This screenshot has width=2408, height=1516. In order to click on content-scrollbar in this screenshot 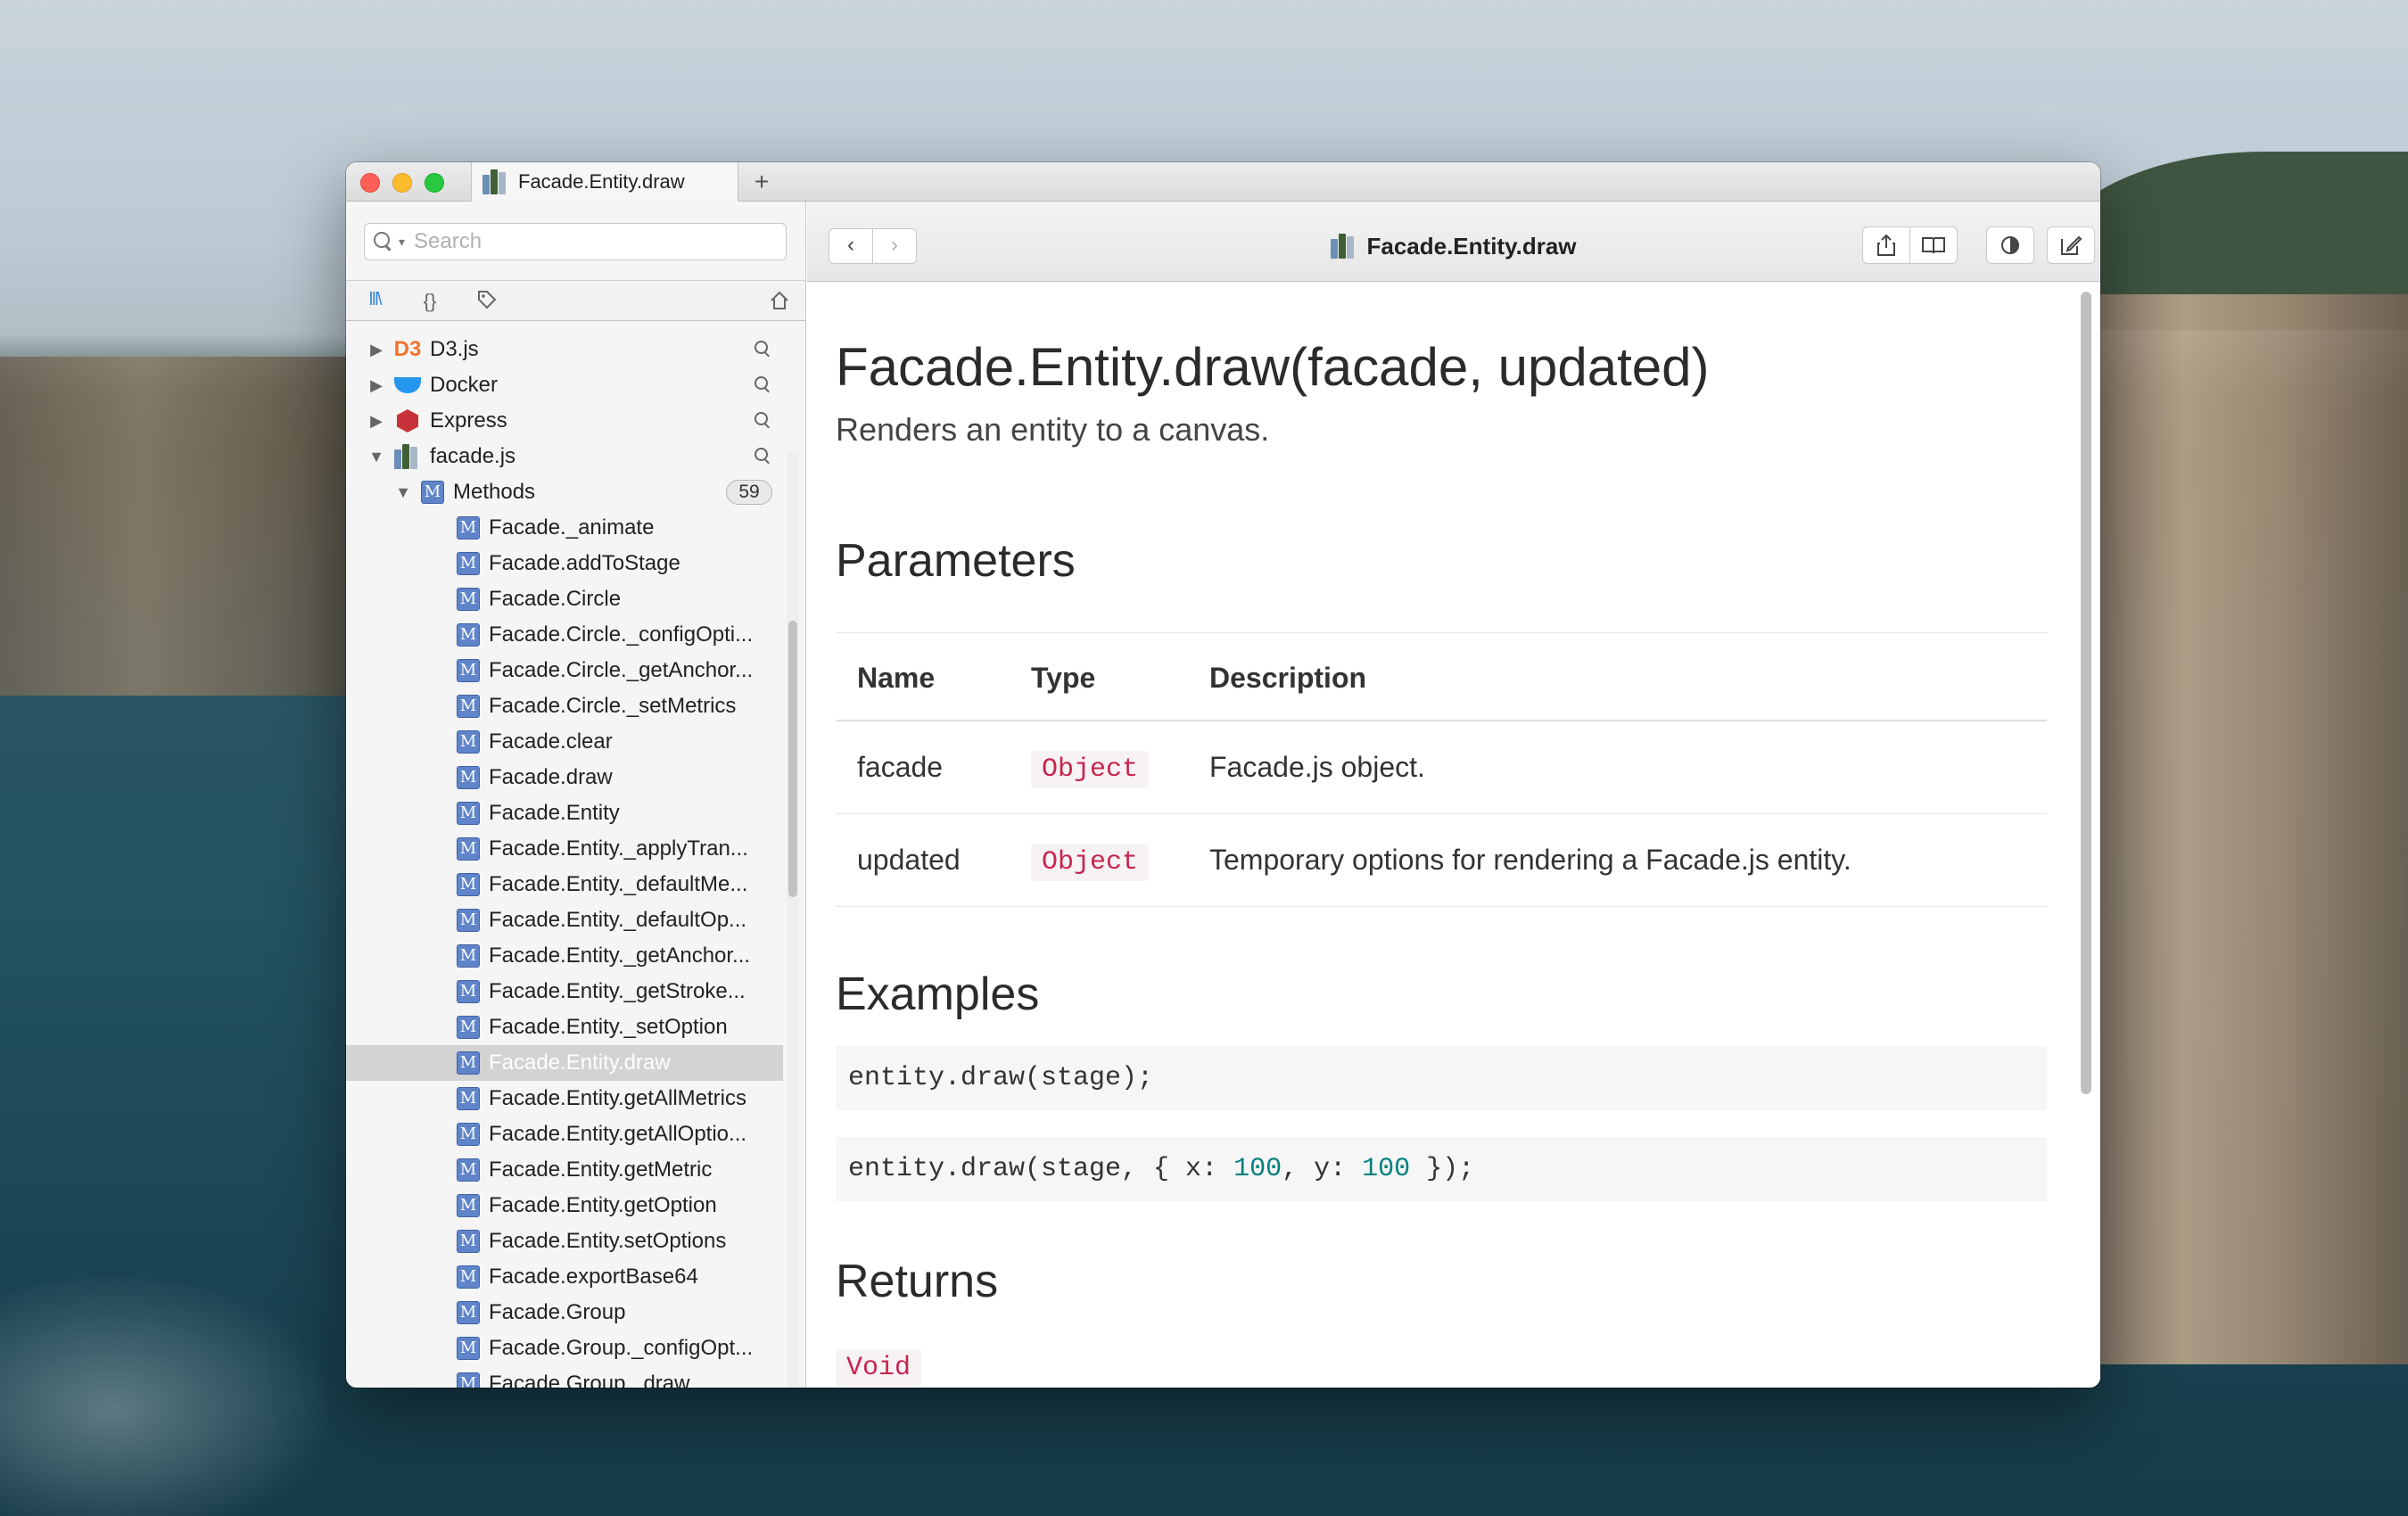, I will do `click(2087, 693)`.